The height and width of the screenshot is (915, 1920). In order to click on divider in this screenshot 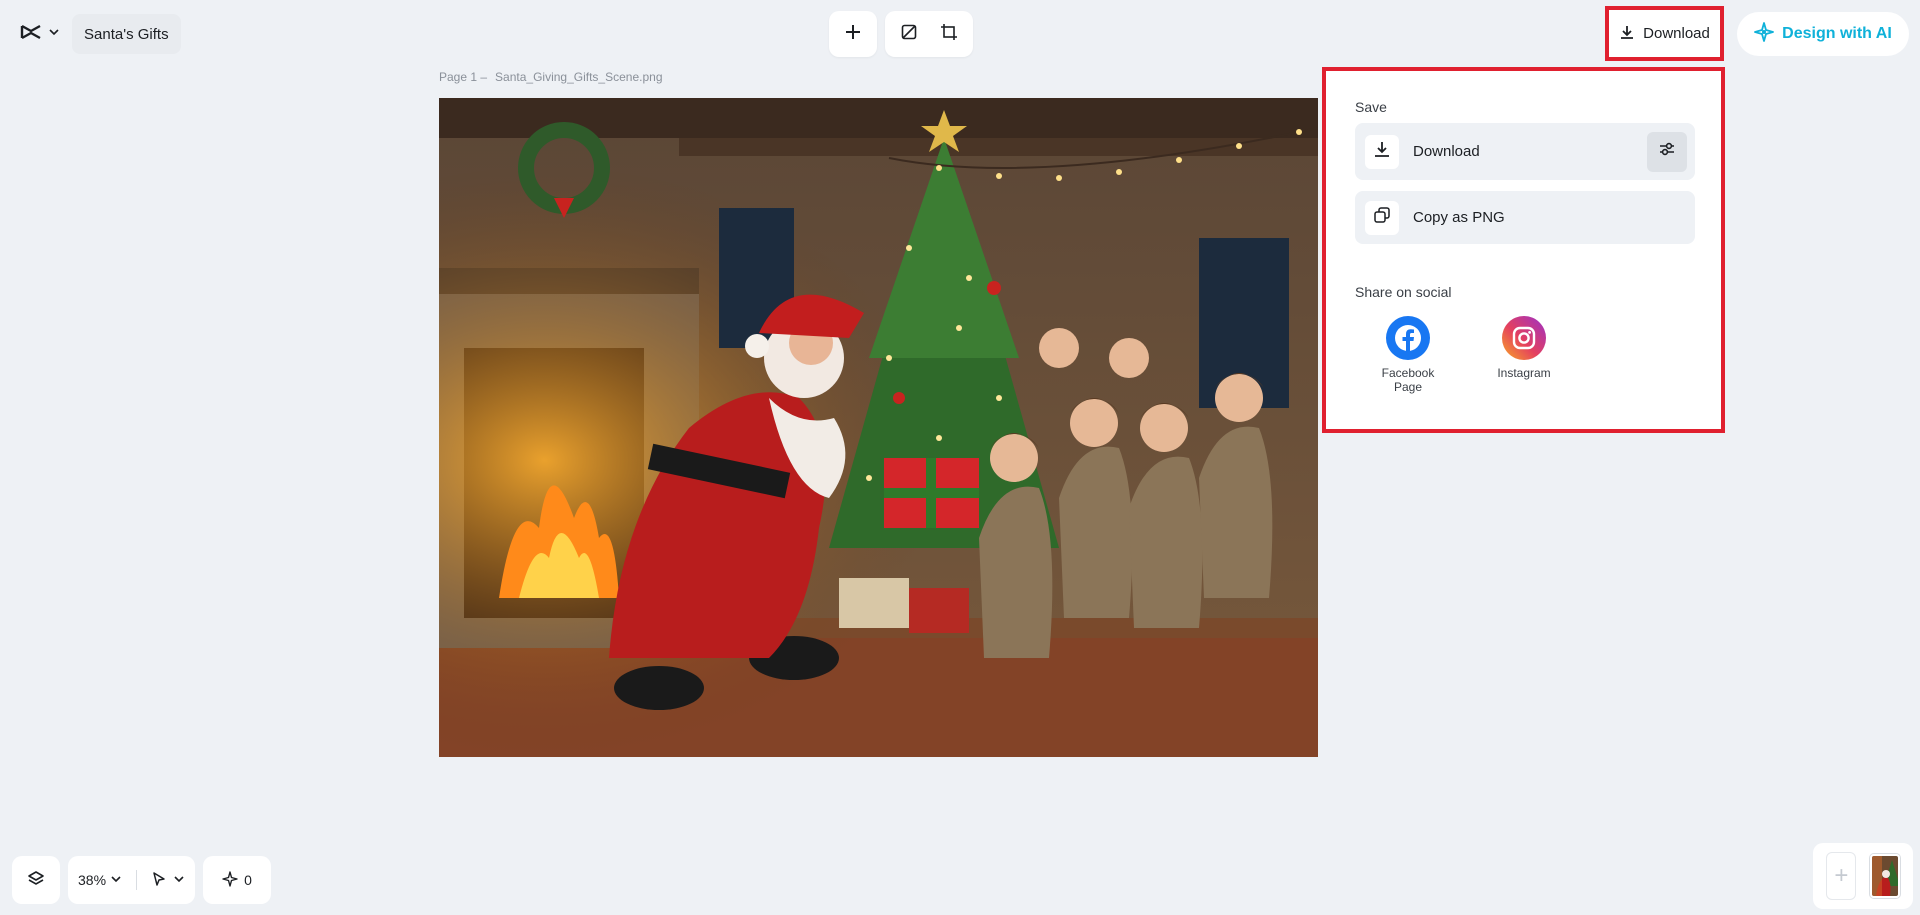, I will do `click(137, 880)`.